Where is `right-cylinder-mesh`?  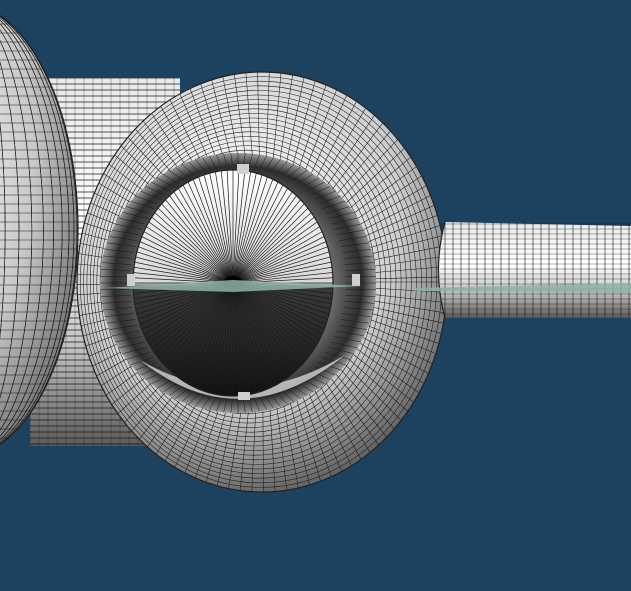 right-cylinder-mesh is located at coordinates (534, 270).